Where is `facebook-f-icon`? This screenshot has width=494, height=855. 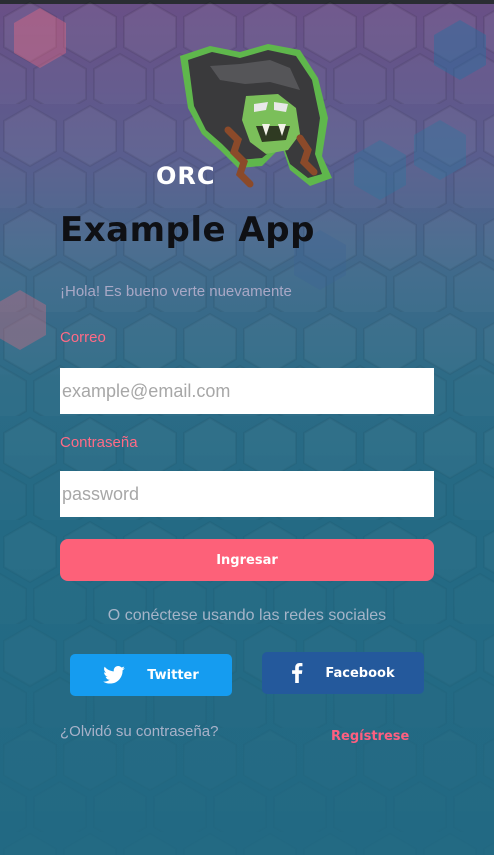
facebook-f-icon is located at coordinates (297, 673).